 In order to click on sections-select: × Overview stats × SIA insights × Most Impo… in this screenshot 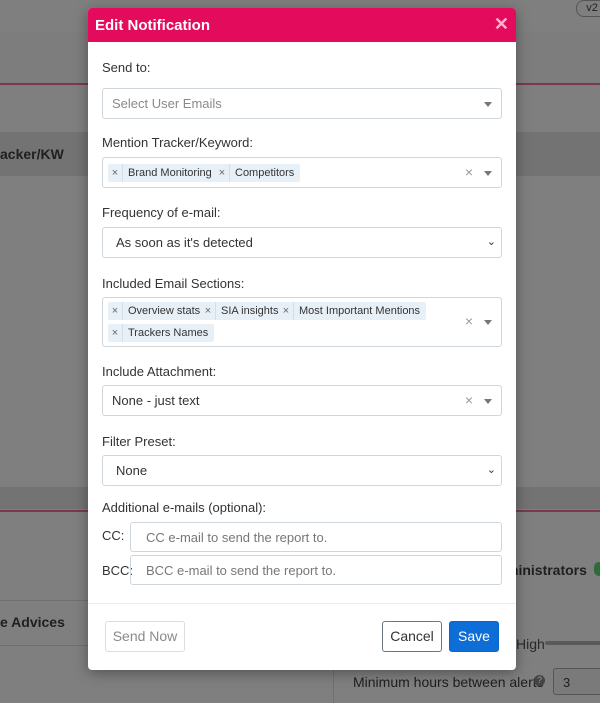, I will do `click(302, 322)`.